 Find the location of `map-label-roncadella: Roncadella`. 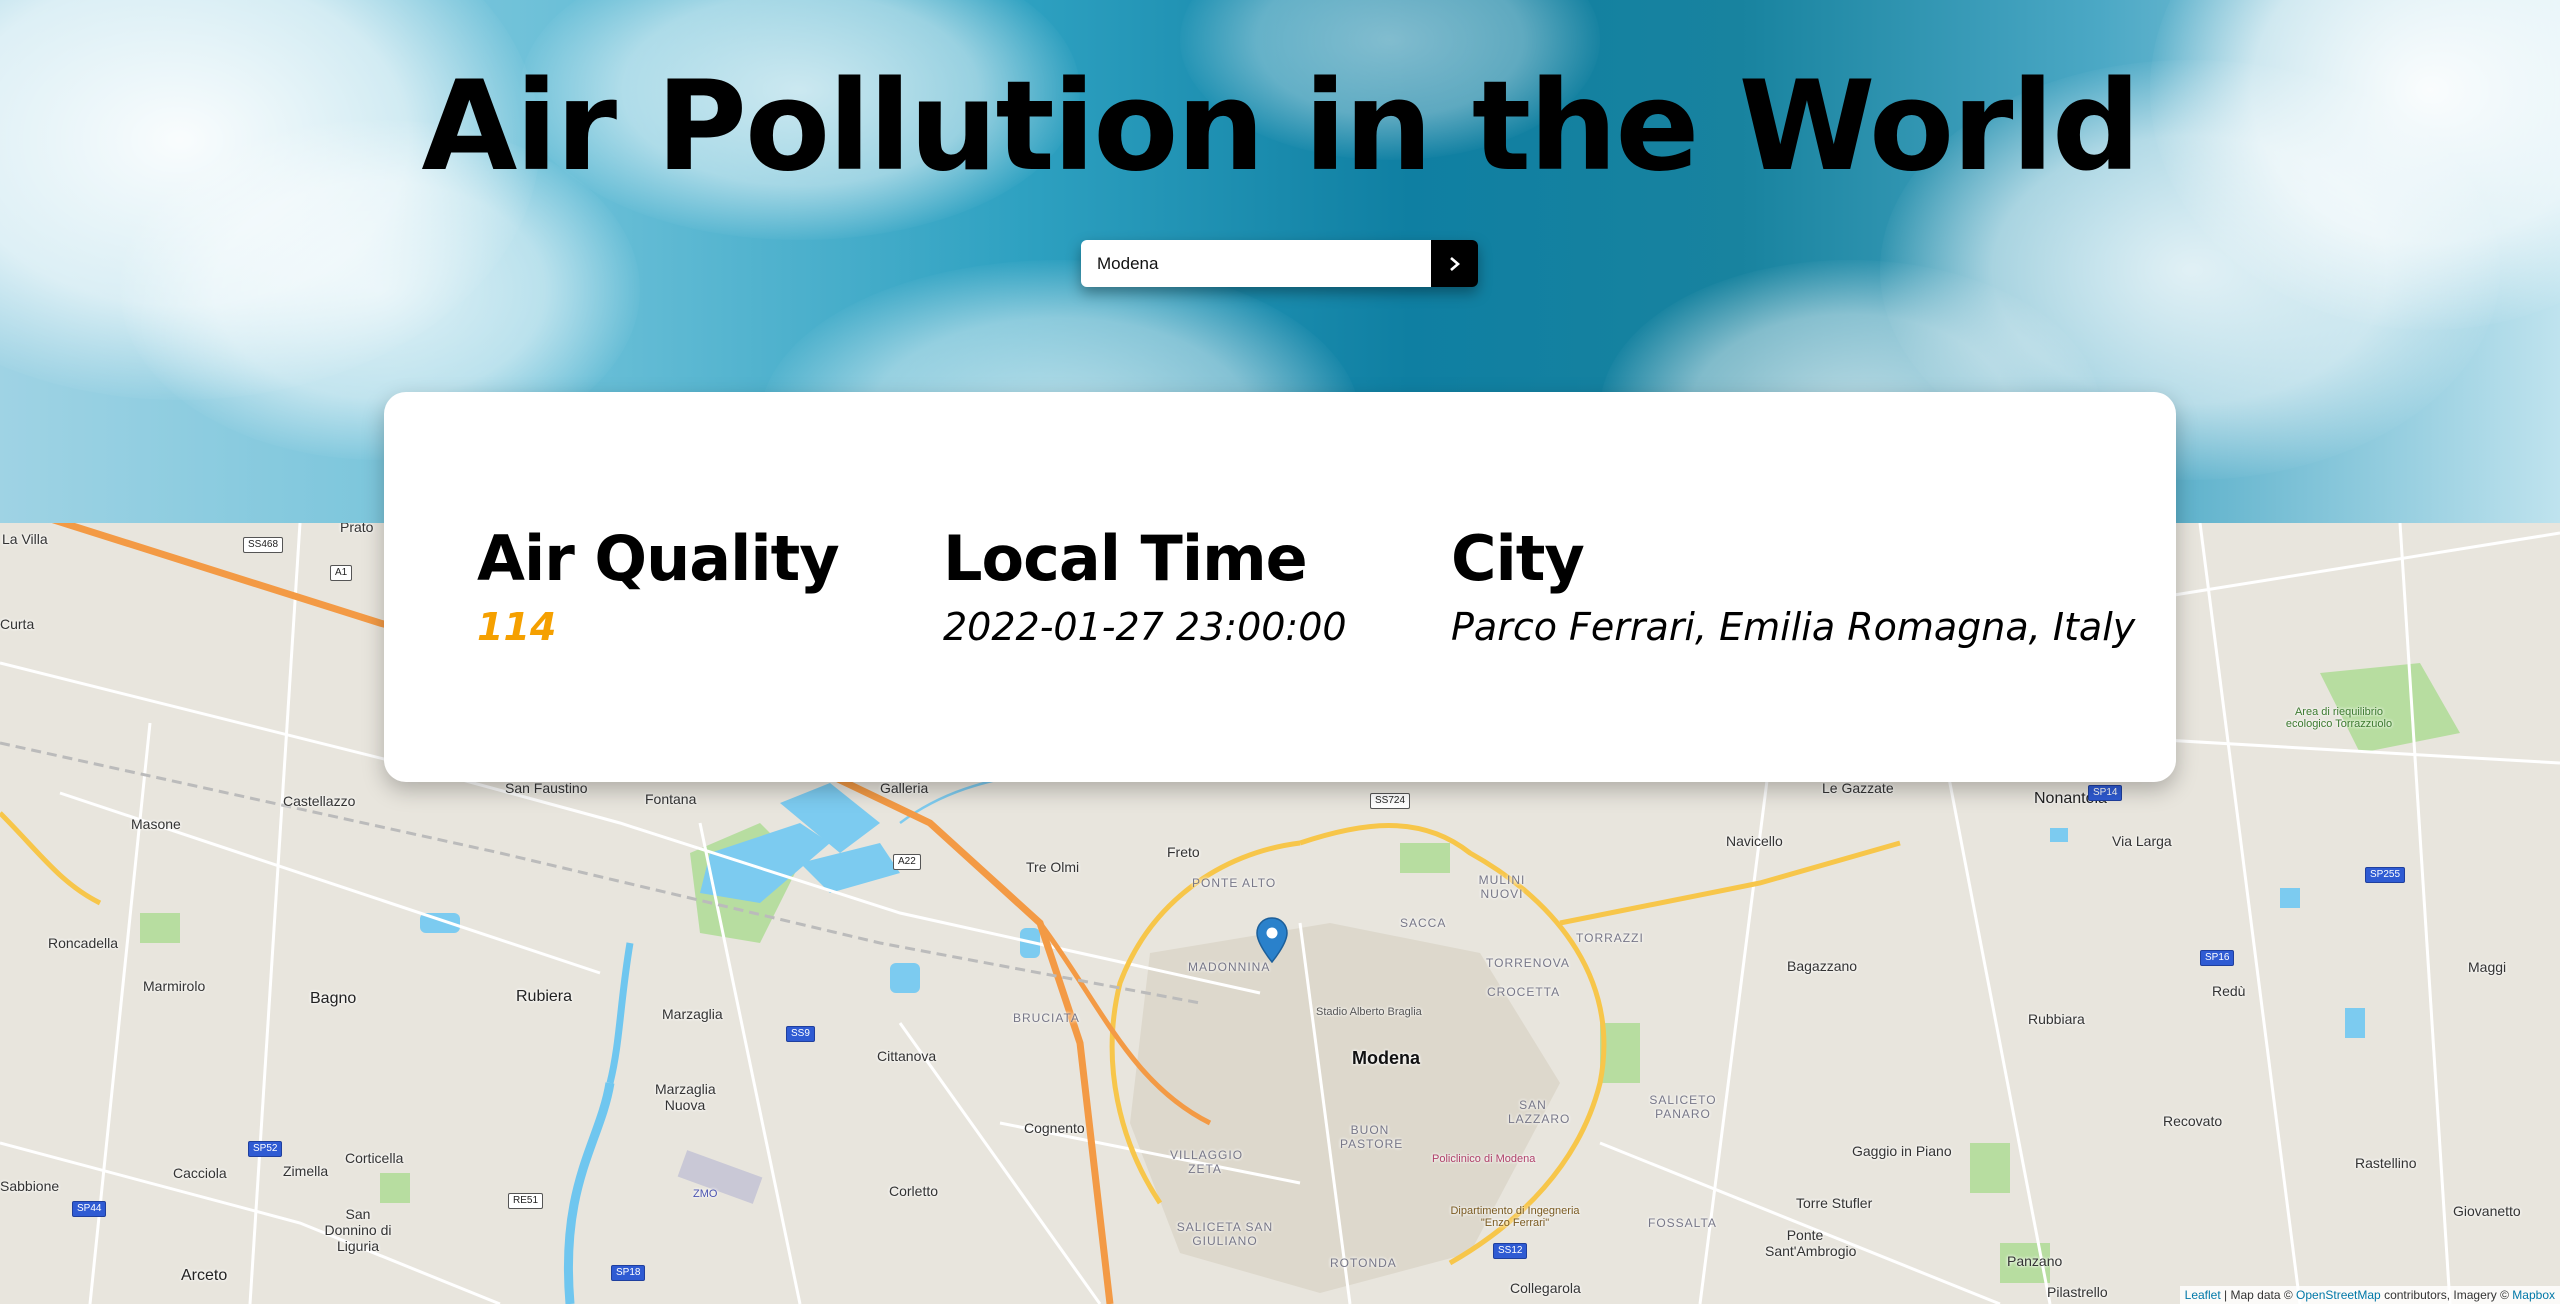

map-label-roncadella: Roncadella is located at coordinates (83, 943).